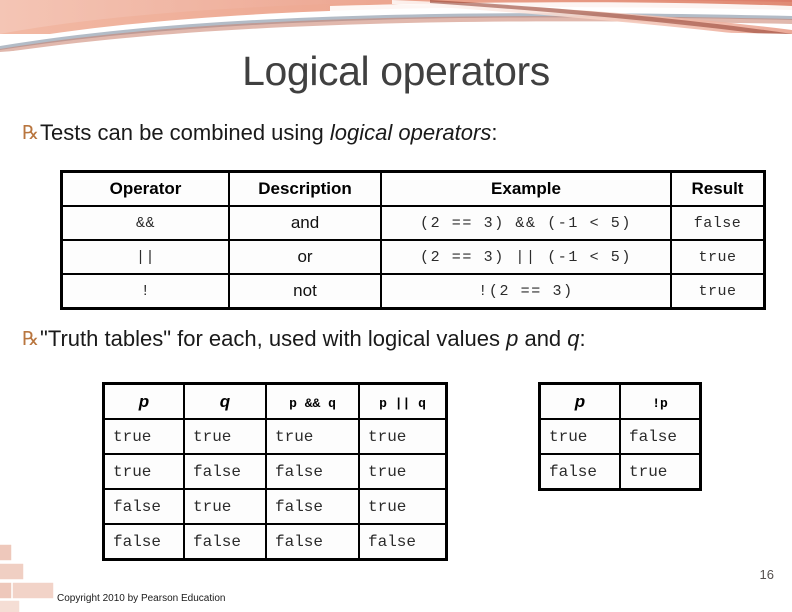 The height and width of the screenshot is (612, 792). I want to click on column-header-p-or-q: p || q, so click(403, 401).